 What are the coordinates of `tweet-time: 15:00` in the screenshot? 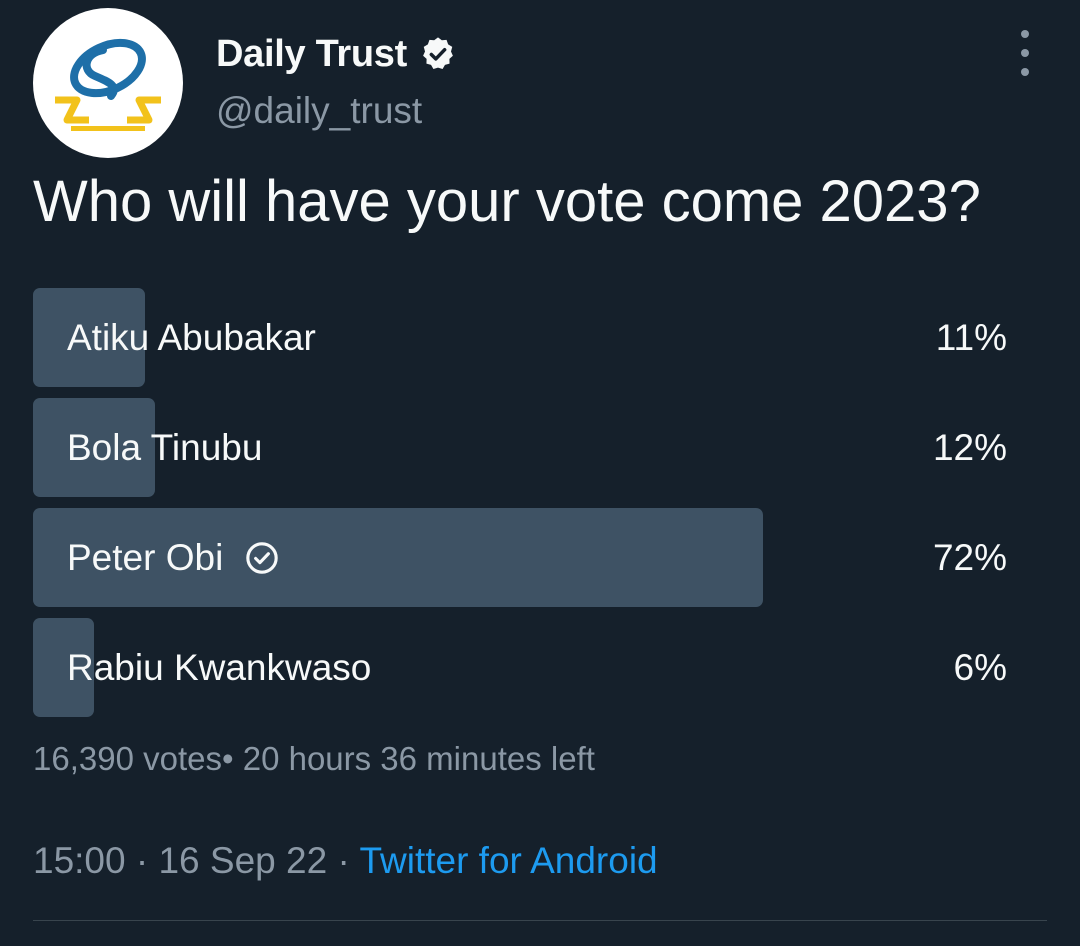 It's located at (79, 860).